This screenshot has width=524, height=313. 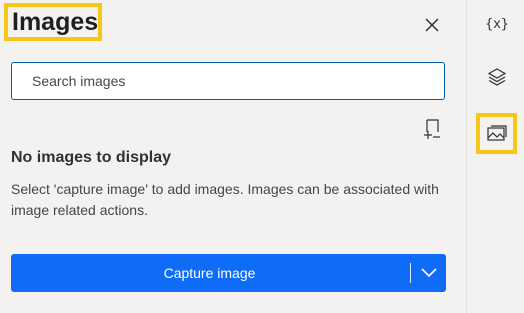 I want to click on close-button, so click(x=432, y=25).